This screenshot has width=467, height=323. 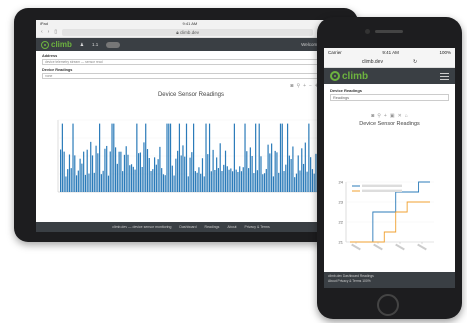 I want to click on phone-close-icon: ✕, so click(x=400, y=116).